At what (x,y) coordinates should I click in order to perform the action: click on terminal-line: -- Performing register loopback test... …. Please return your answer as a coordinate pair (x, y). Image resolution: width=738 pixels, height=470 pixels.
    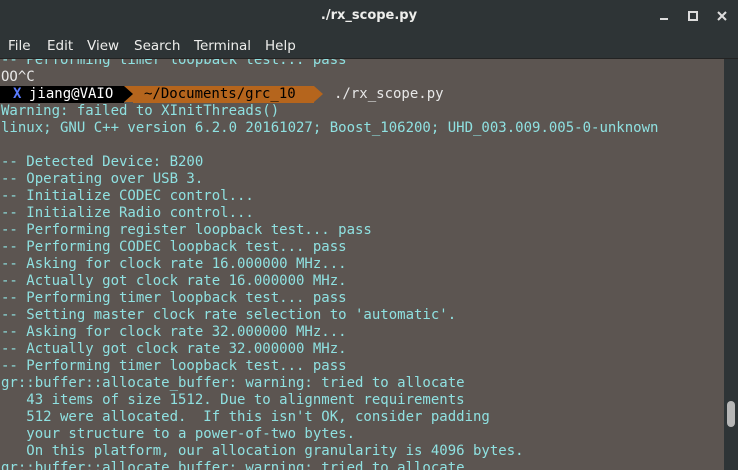
    Looking at the image, I should click on (186, 230).